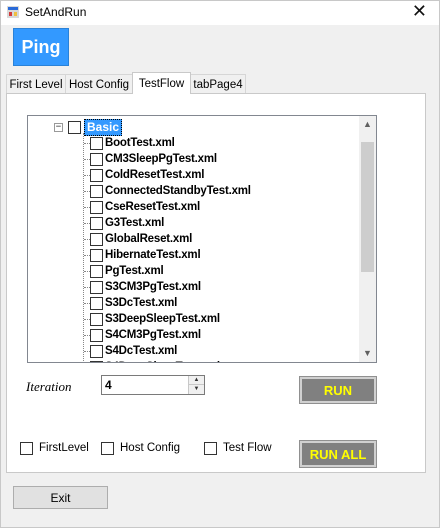  Describe the element at coordinates (41, 47) in the screenshot. I see `ping-button: Ping` at that location.